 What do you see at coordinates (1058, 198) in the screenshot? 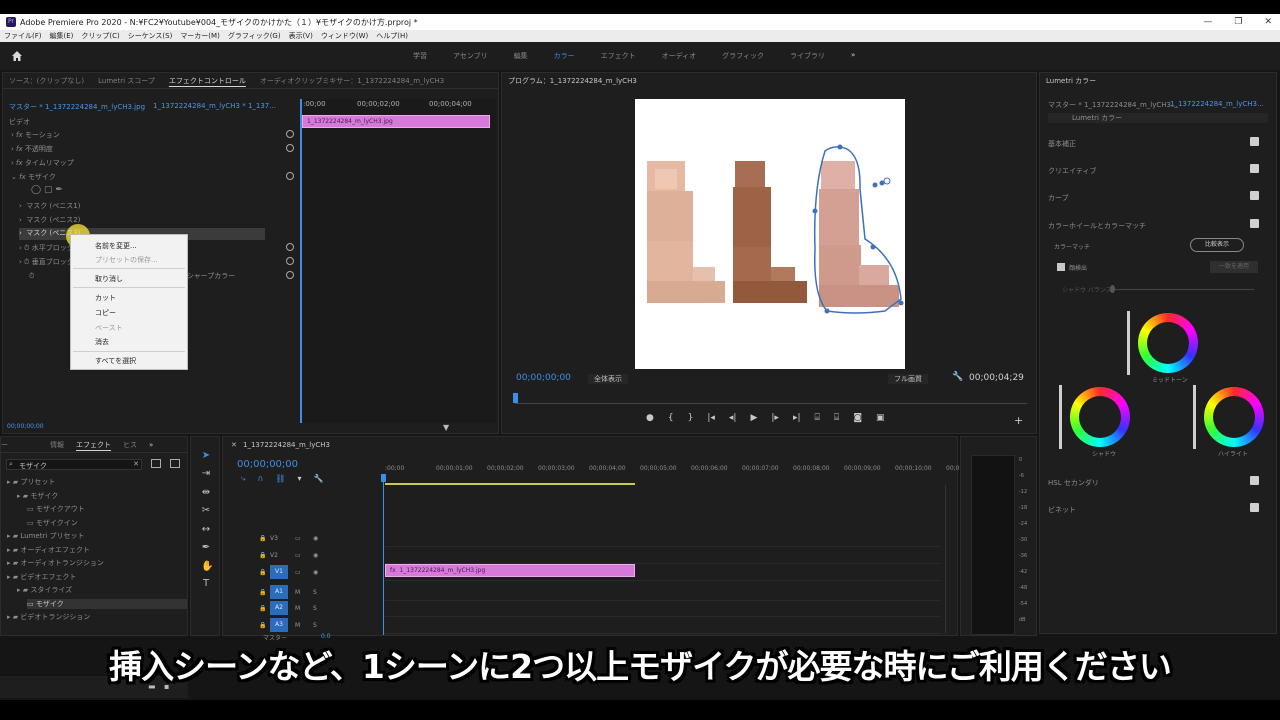
I see `lumetri-section-curves: カーブ` at bounding box center [1058, 198].